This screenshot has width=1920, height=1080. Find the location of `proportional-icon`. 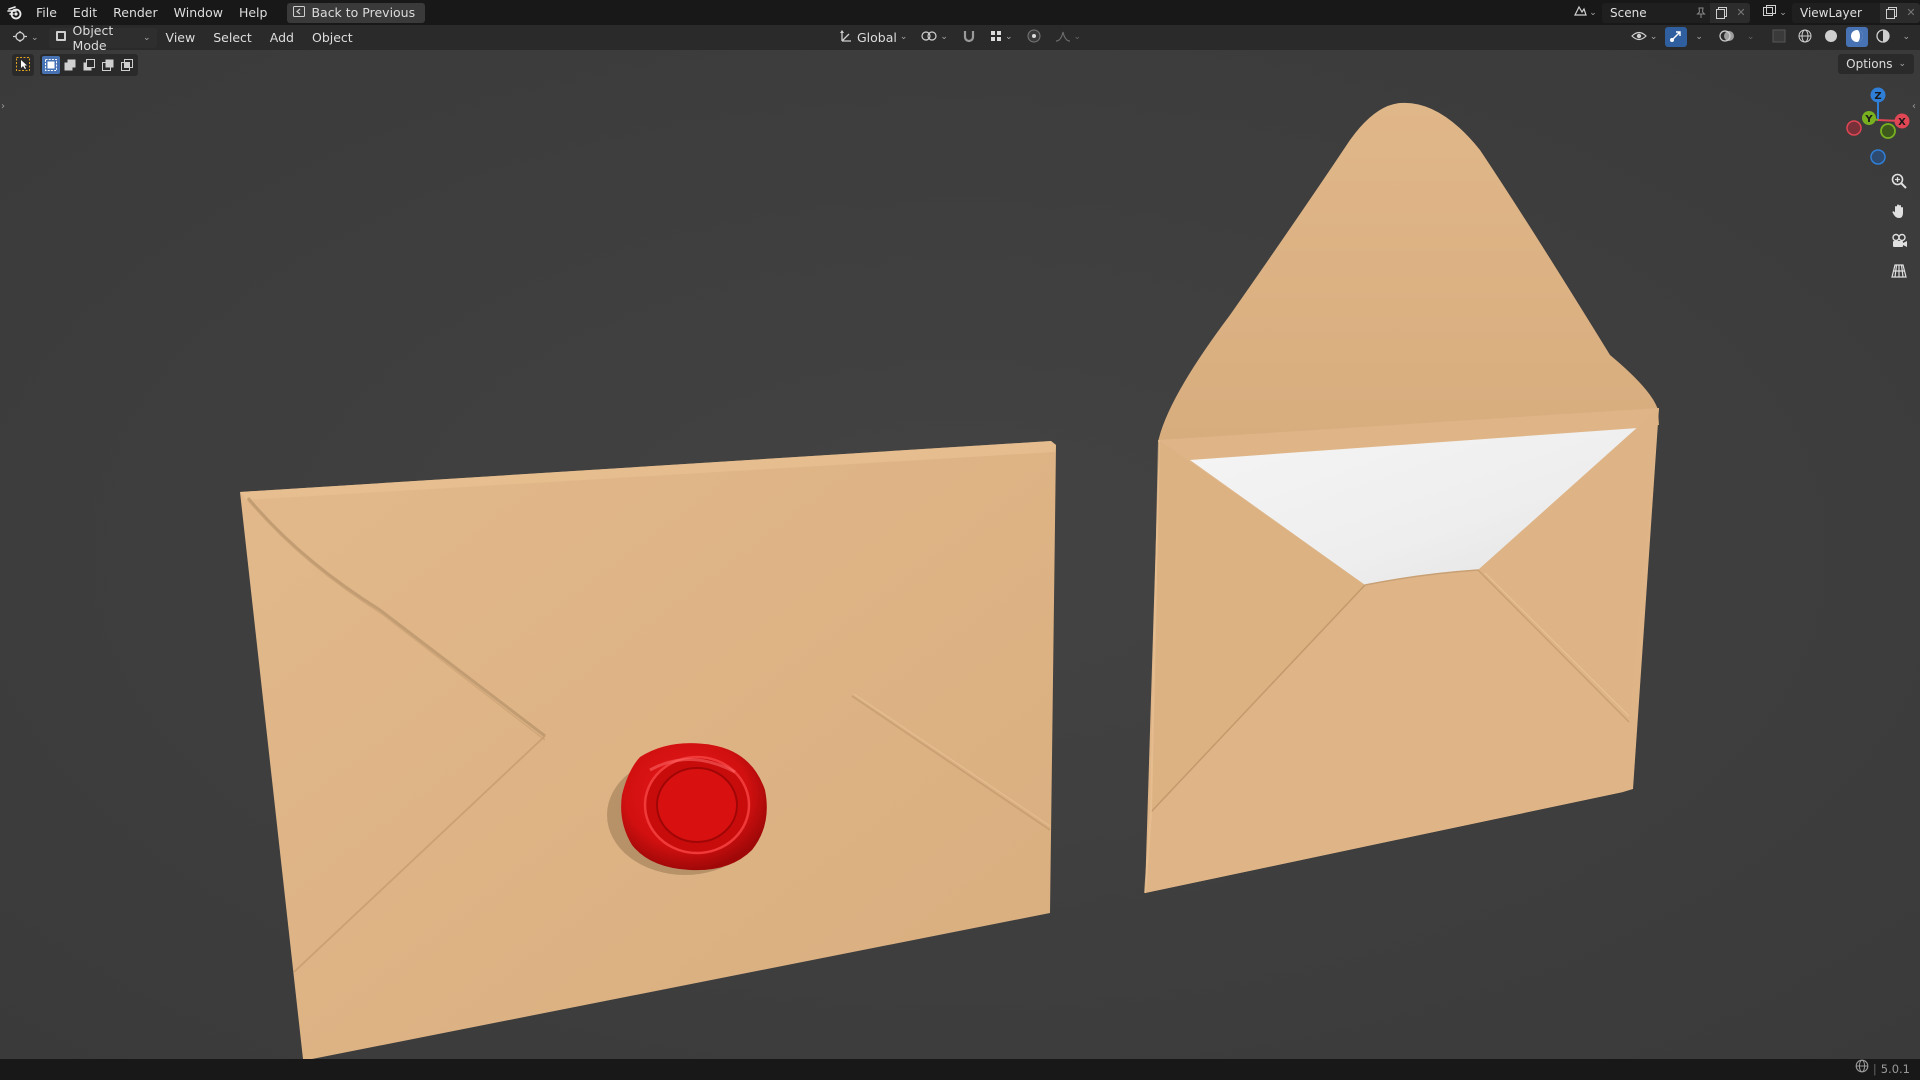

proportional-icon is located at coordinates (1034, 37).